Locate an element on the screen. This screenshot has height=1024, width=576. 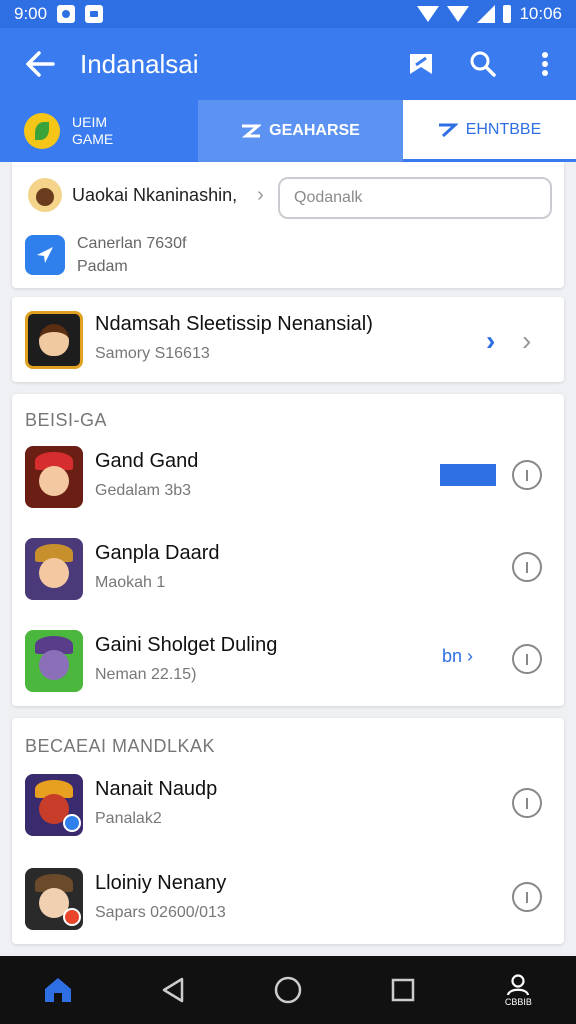
tab-game-label: UEIM GAME is located at coordinates (102, 131).